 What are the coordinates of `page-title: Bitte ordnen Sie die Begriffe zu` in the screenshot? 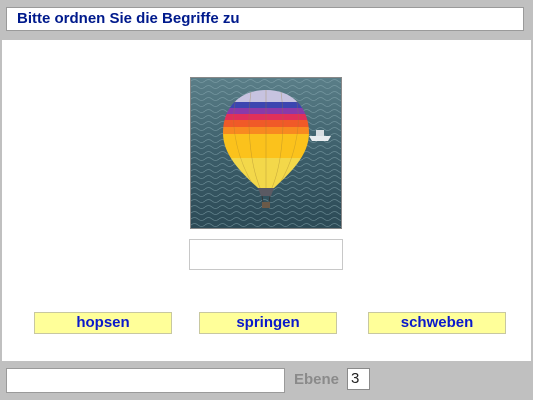 It's located at (265, 19).